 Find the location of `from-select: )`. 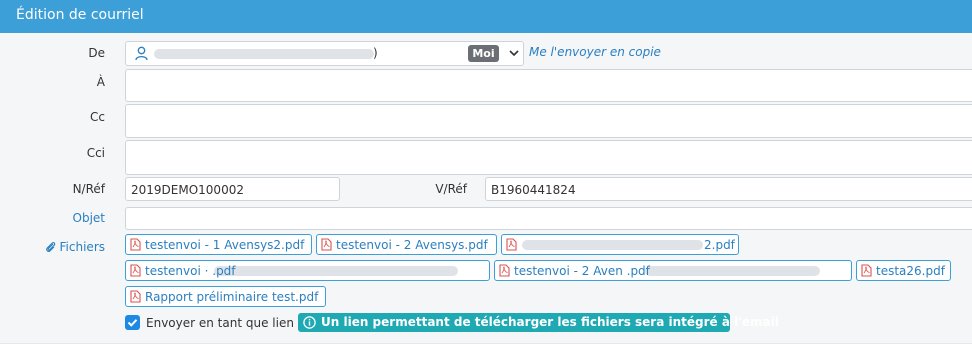

from-select: ) is located at coordinates (324, 53).